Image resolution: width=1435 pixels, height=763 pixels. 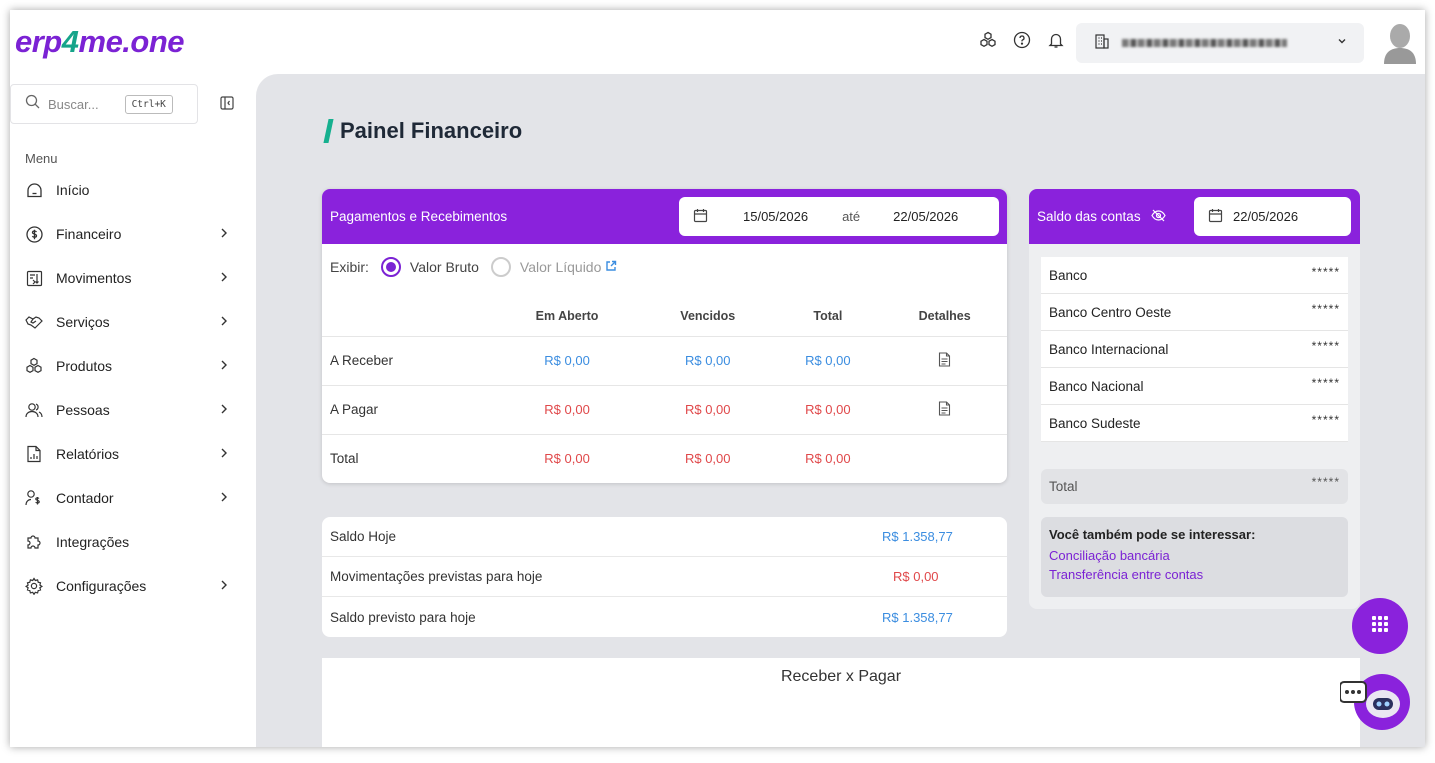 I want to click on list-item: Banco *****, so click(x=1194, y=275).